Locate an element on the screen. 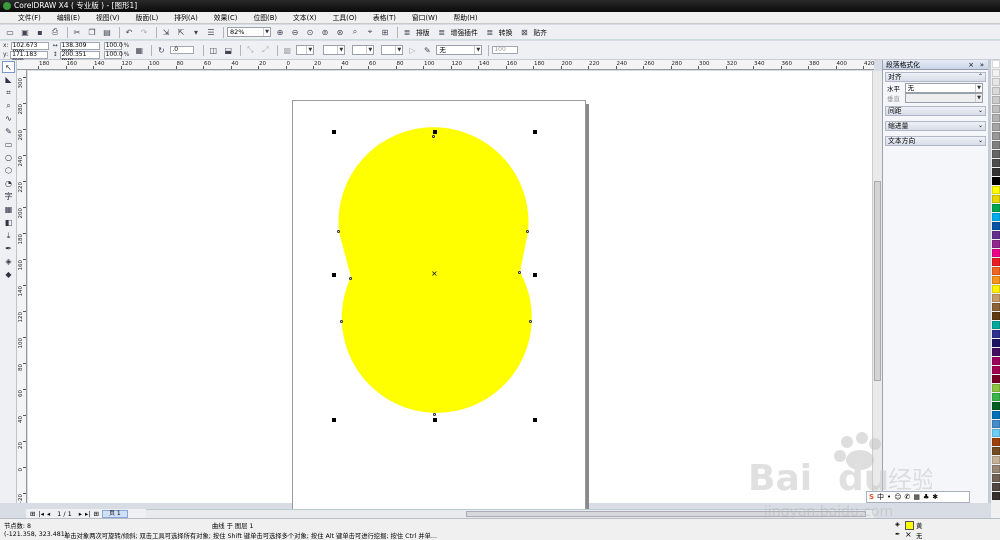 The height and width of the screenshot is (540, 1000). node-curve-icon: ⤢ is located at coordinates (265, 50).